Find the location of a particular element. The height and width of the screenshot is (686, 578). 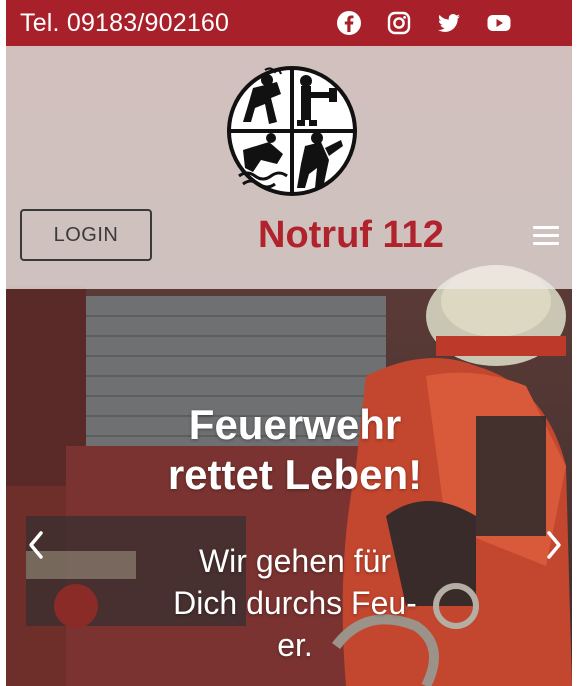

twitter-icon is located at coordinates (449, 23).